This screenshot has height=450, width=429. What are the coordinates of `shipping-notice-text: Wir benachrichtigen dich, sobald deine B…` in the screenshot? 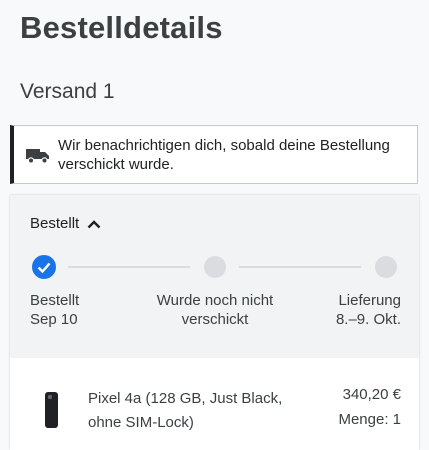 It's located at (224, 155).